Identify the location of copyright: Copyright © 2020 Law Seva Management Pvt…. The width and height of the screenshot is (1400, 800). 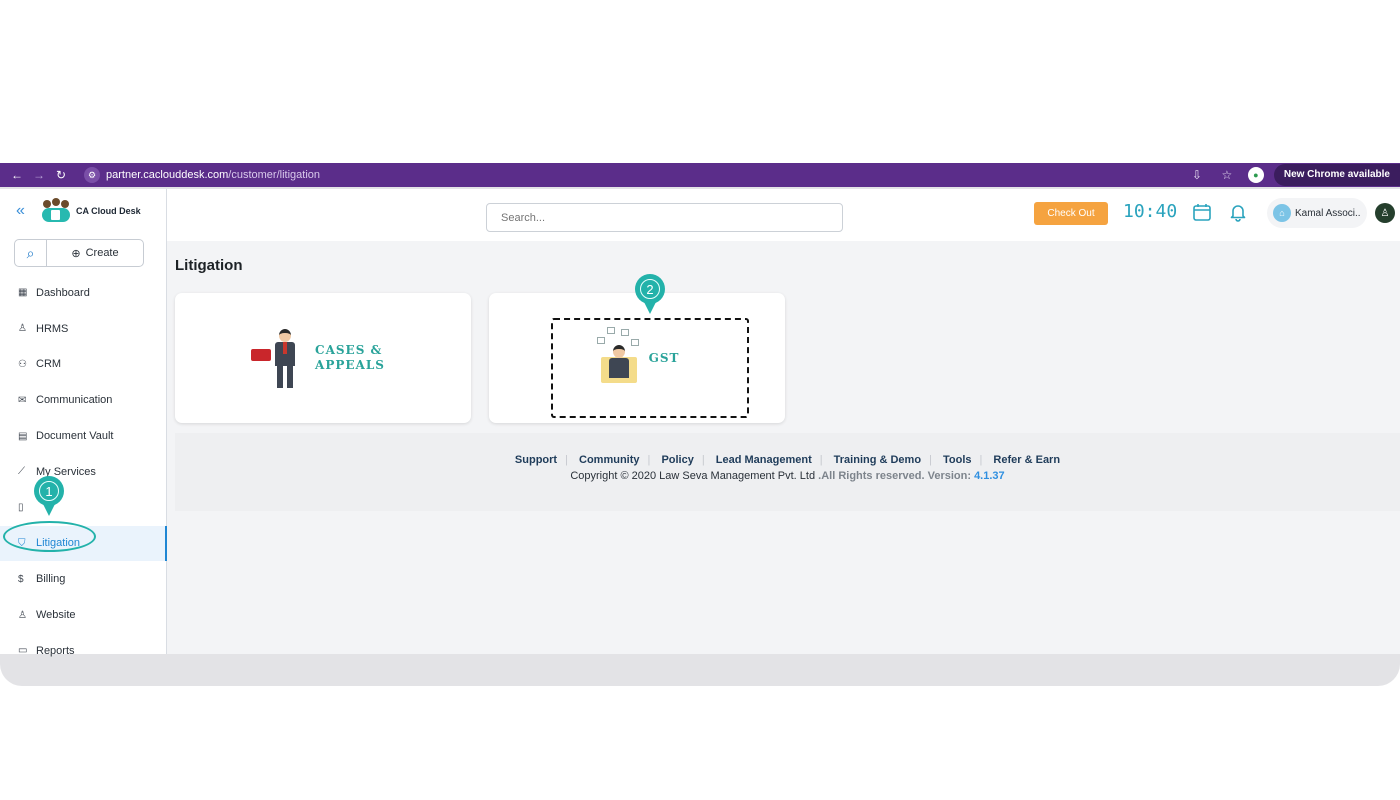
(787, 476).